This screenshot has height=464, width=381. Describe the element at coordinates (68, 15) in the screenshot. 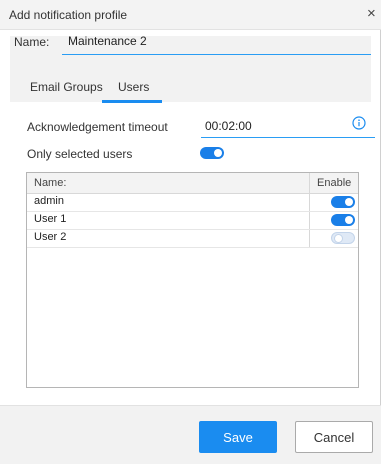

I see `dialog-title: Add notification profile` at that location.